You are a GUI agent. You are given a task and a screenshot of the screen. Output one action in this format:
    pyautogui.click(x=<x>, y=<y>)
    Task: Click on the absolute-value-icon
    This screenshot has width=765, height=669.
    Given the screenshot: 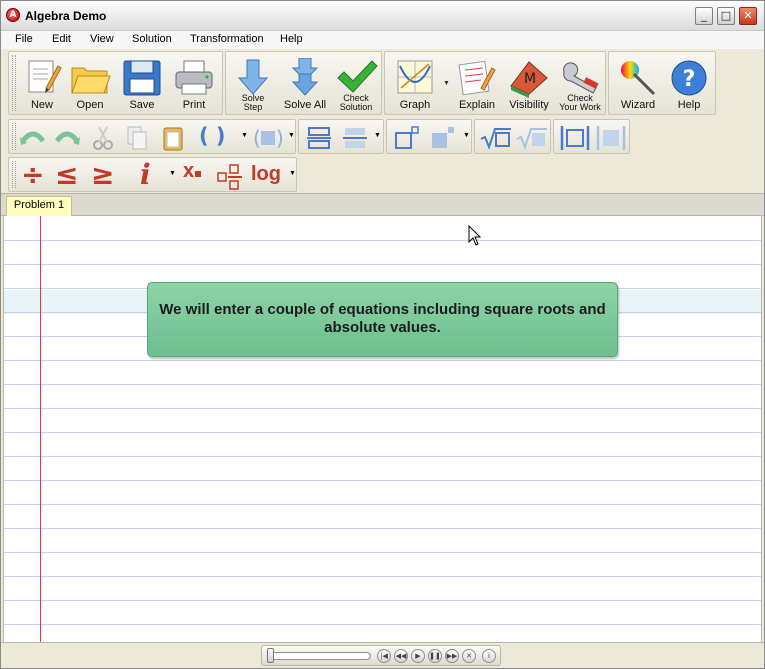 What is the action you would take?
    pyautogui.click(x=575, y=138)
    